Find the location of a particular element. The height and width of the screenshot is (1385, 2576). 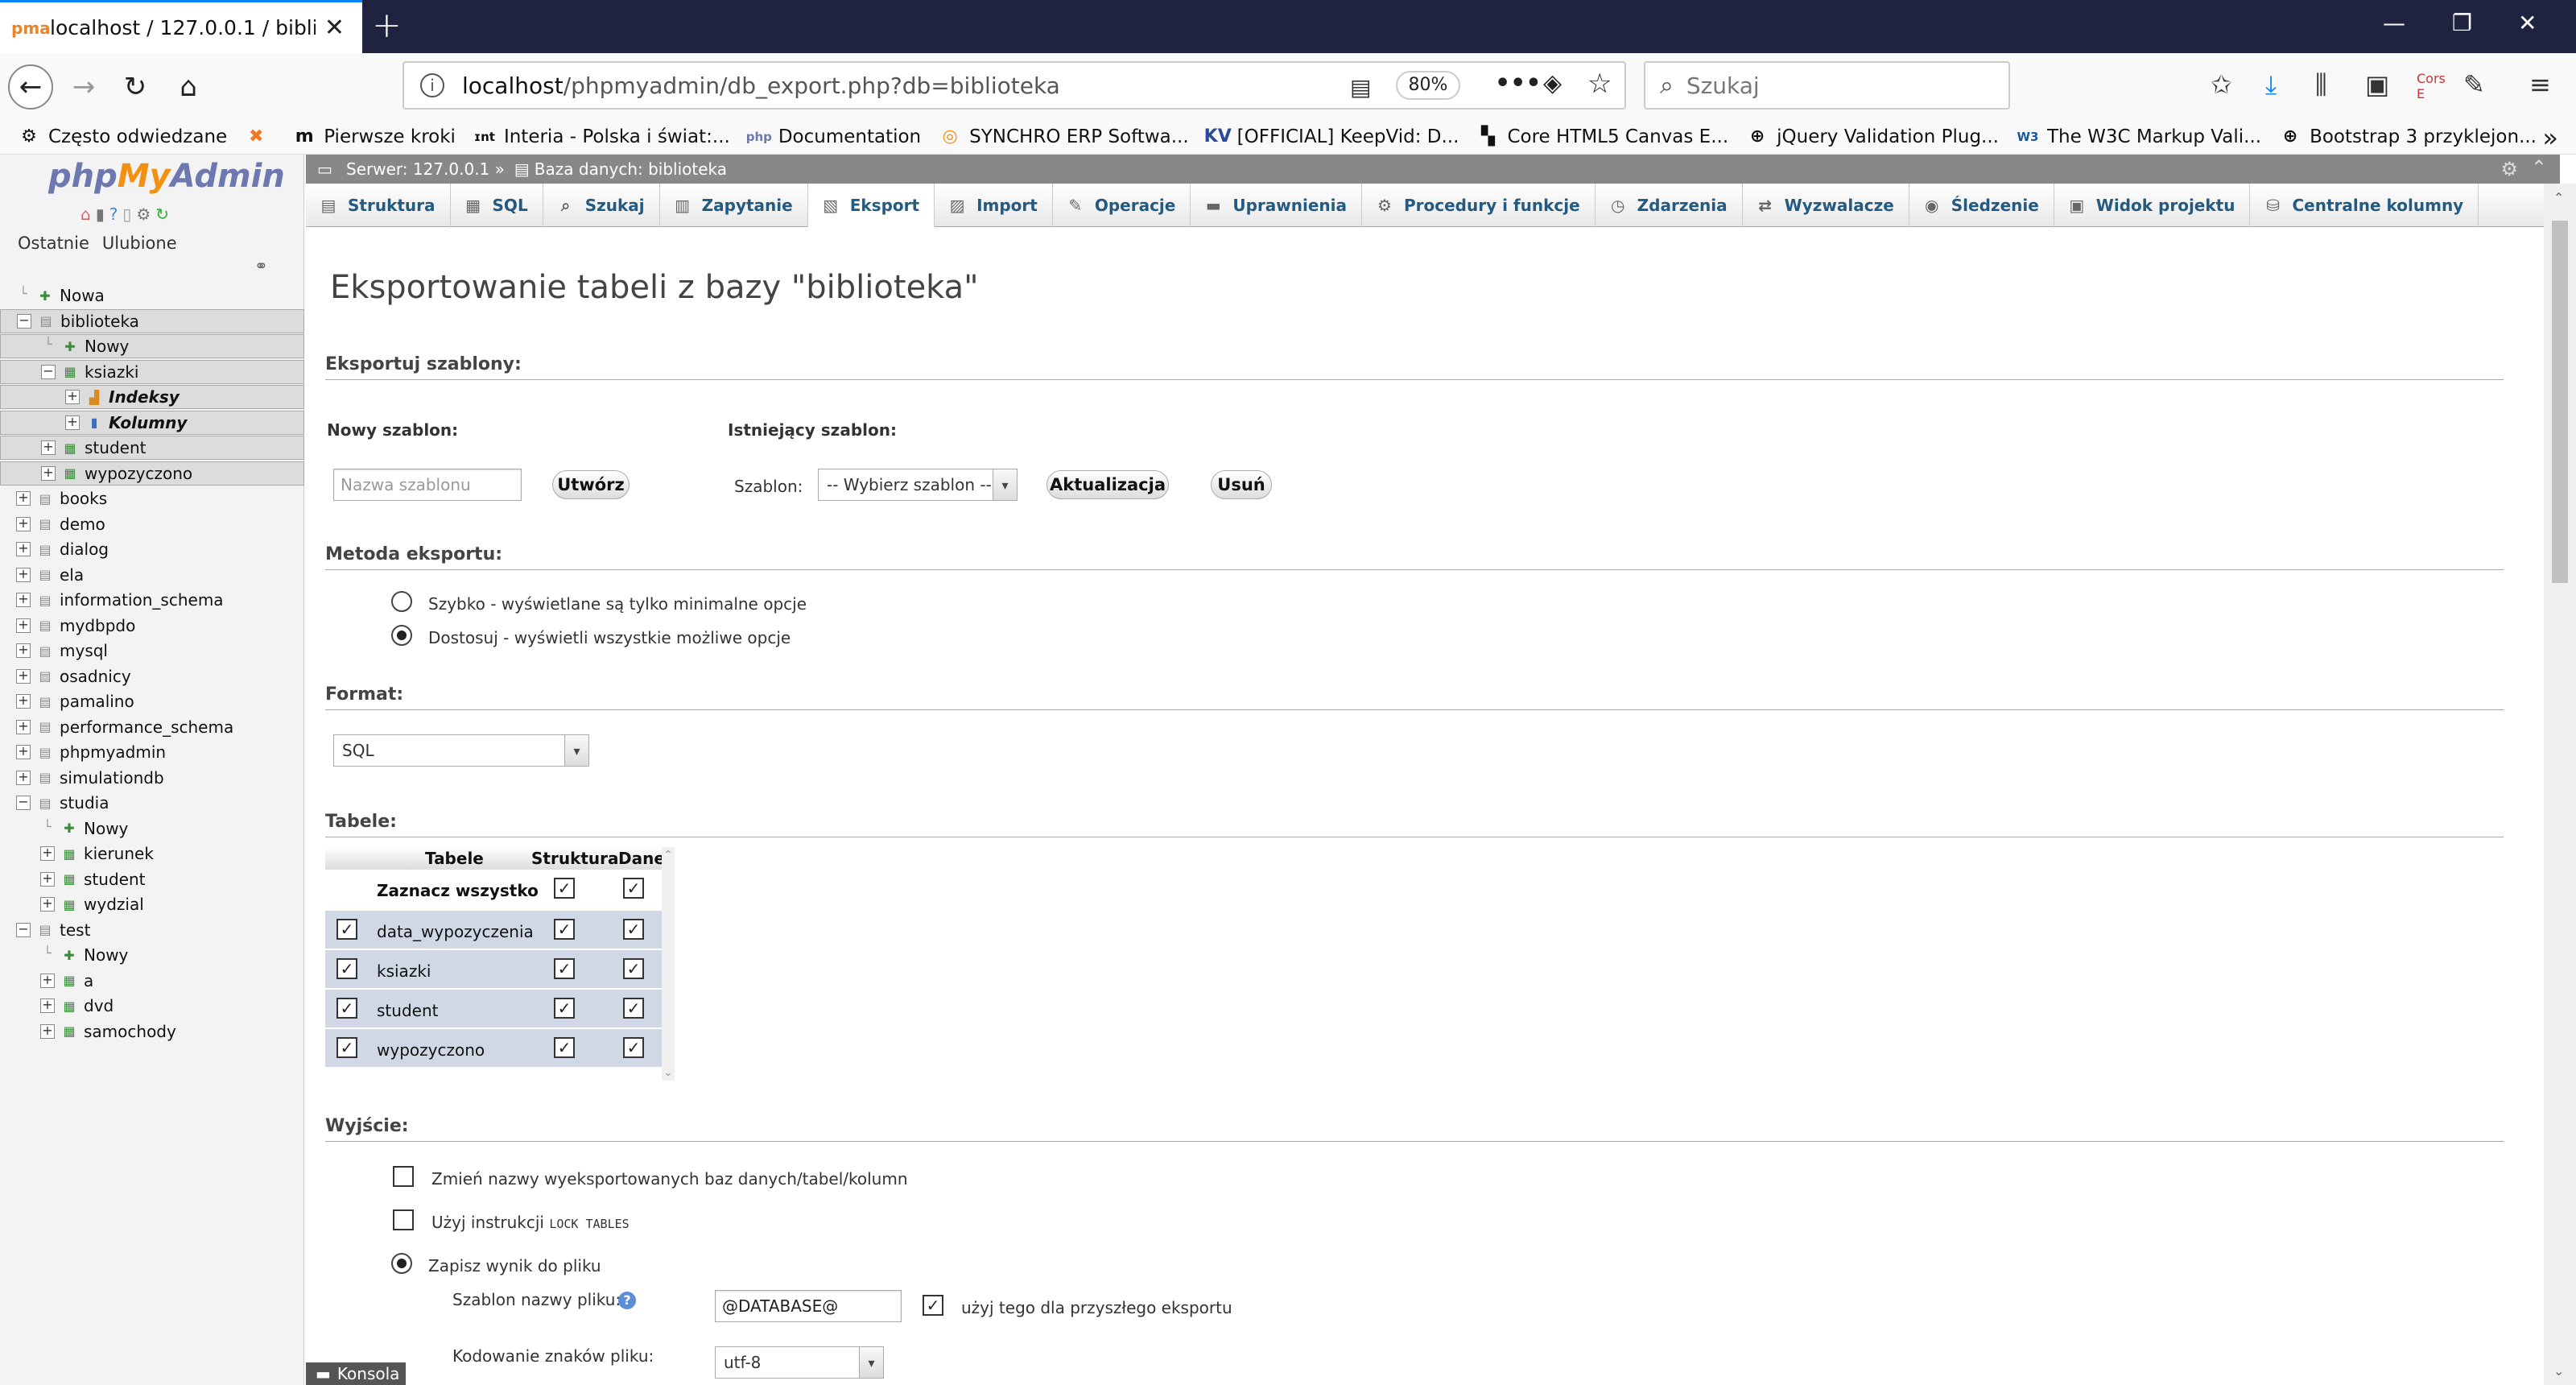

menu-icon: ≡ is located at coordinates (2540, 85).